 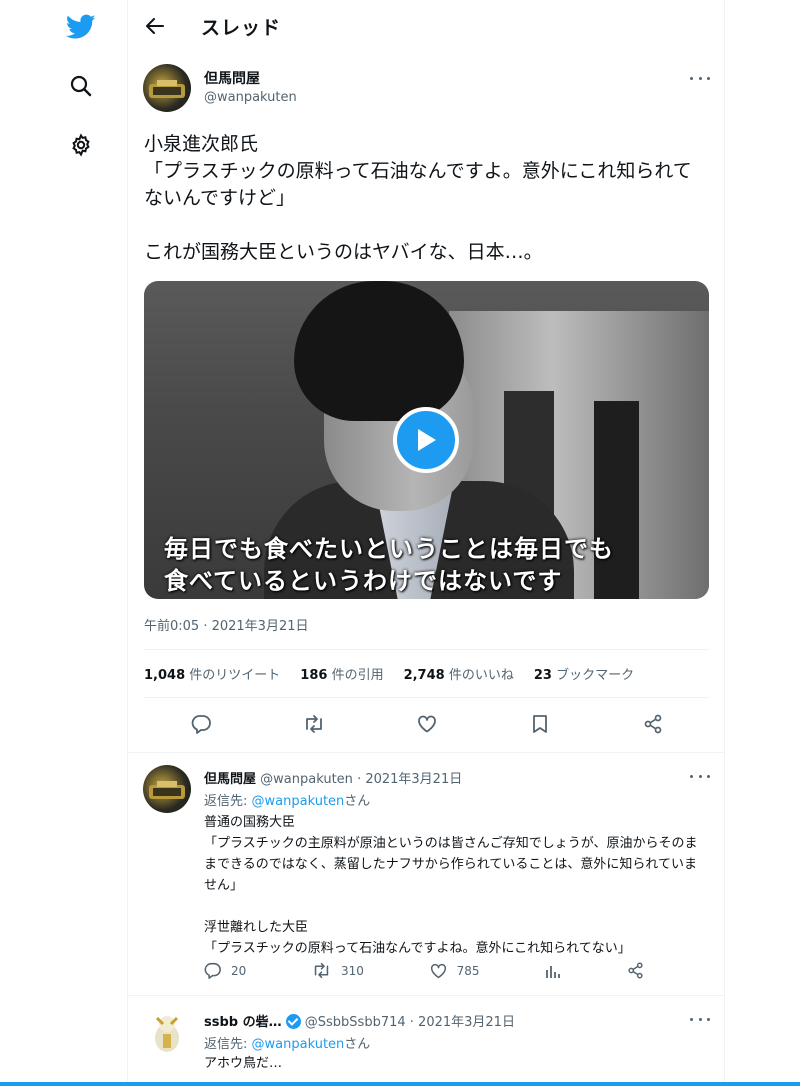 I want to click on reply-count: 20, so click(x=239, y=970).